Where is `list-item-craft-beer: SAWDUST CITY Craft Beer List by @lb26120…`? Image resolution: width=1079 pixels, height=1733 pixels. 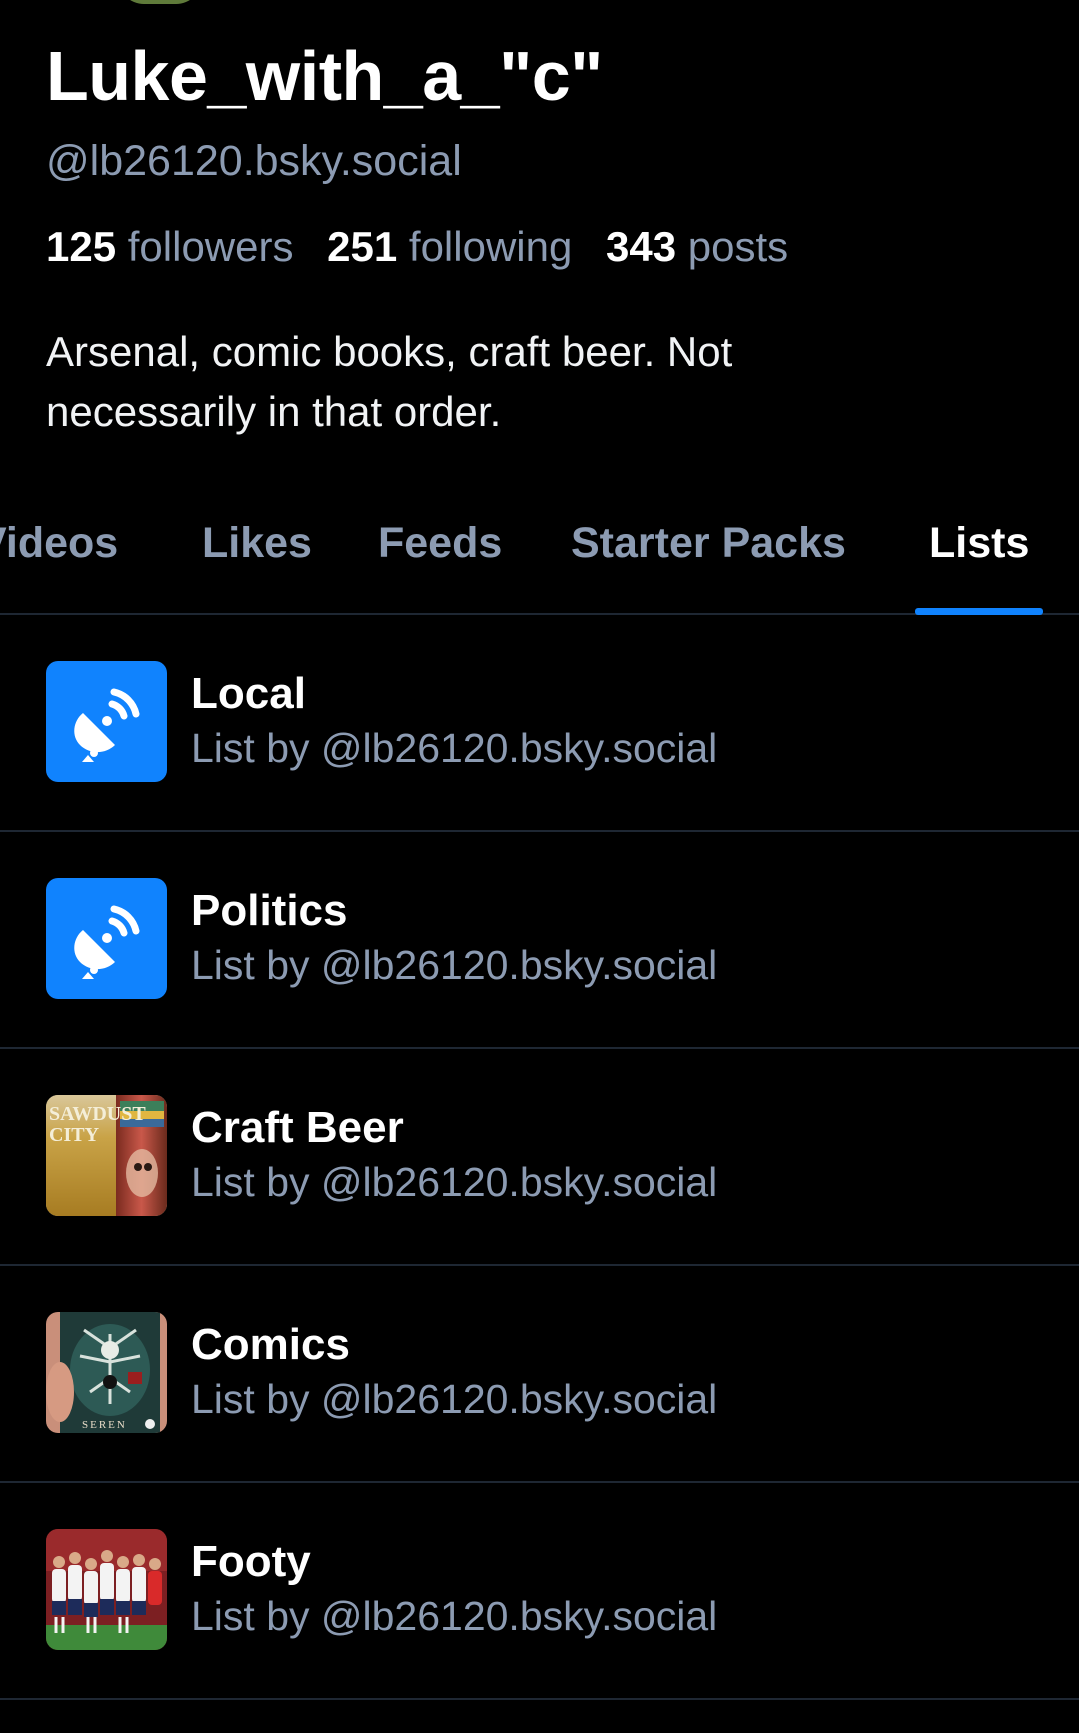 list-item-craft-beer: SAWDUST CITY Craft Beer List by @lb26120… is located at coordinates (539, 1157).